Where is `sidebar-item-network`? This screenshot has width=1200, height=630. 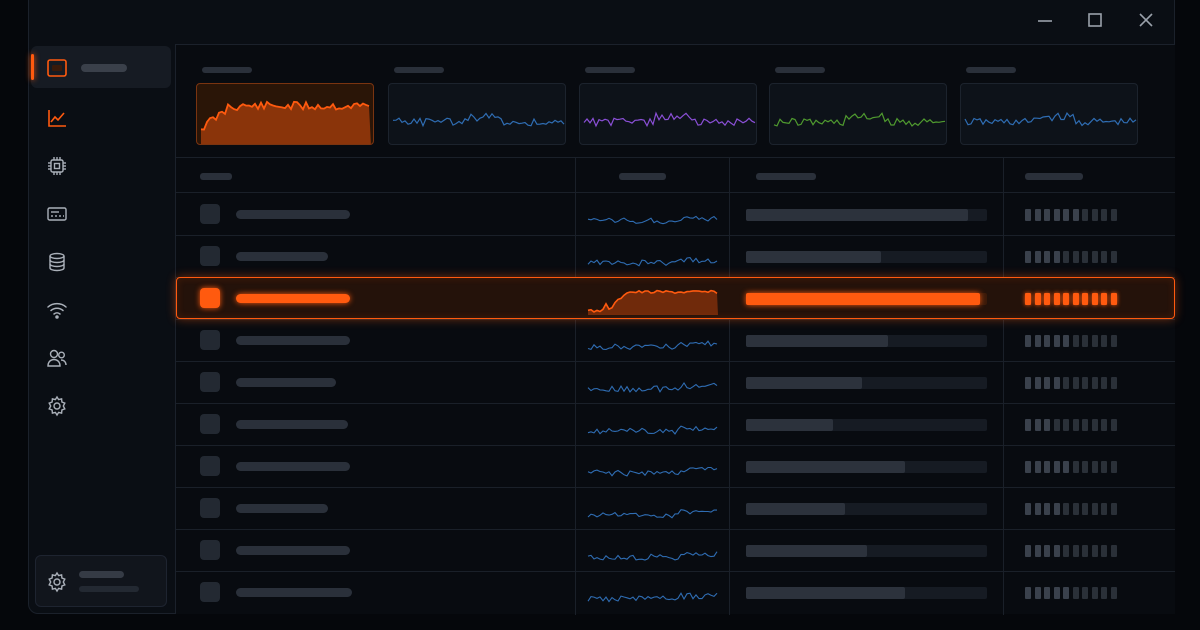
sidebar-item-network is located at coordinates (101, 309).